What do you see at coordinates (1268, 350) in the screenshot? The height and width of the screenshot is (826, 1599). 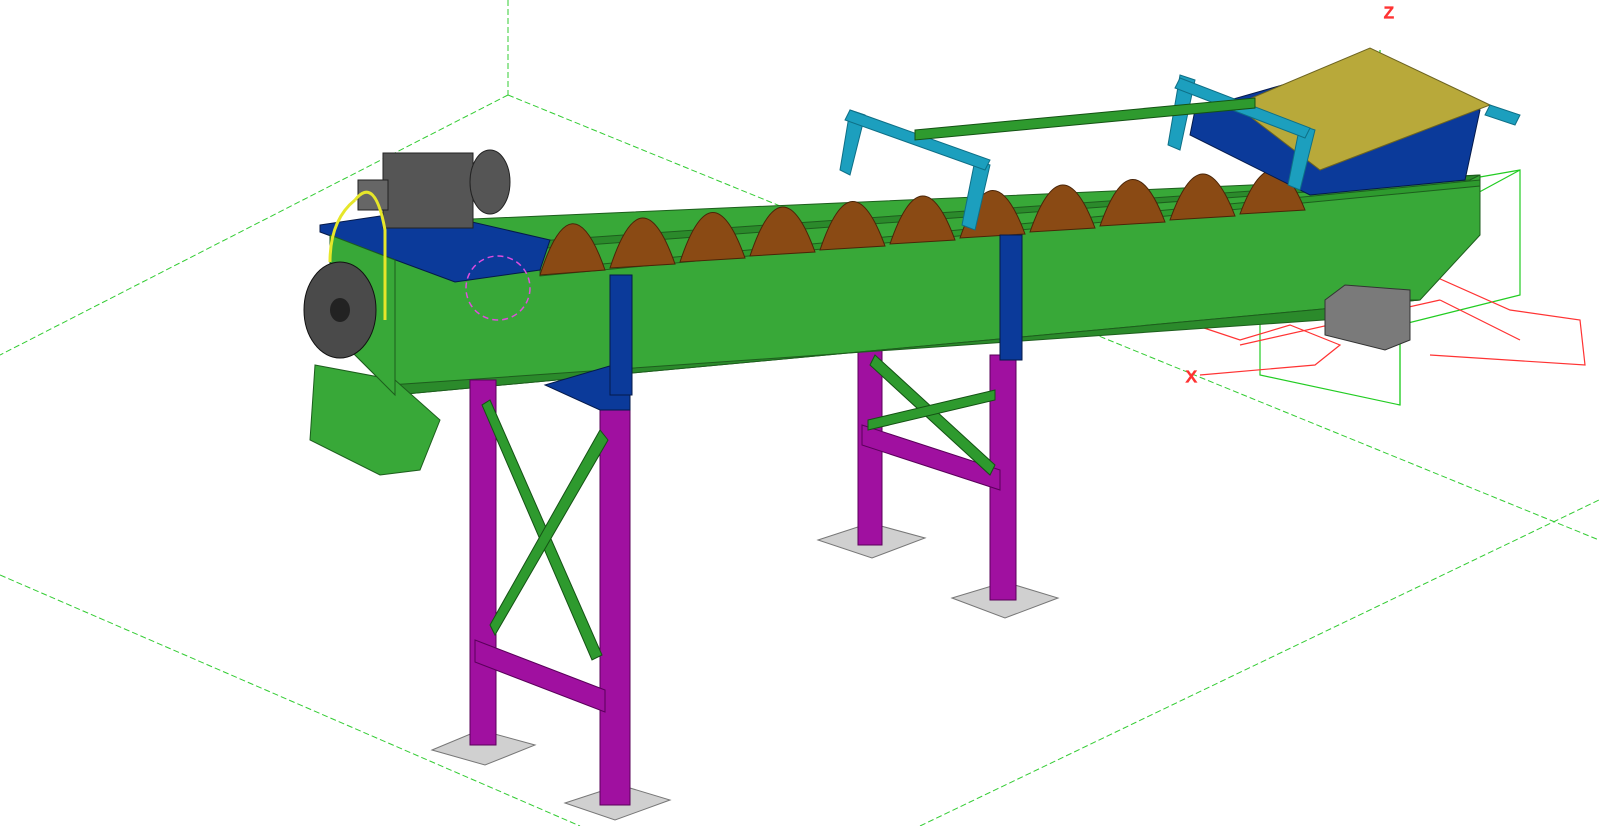 I see `ucs-arrow` at bounding box center [1268, 350].